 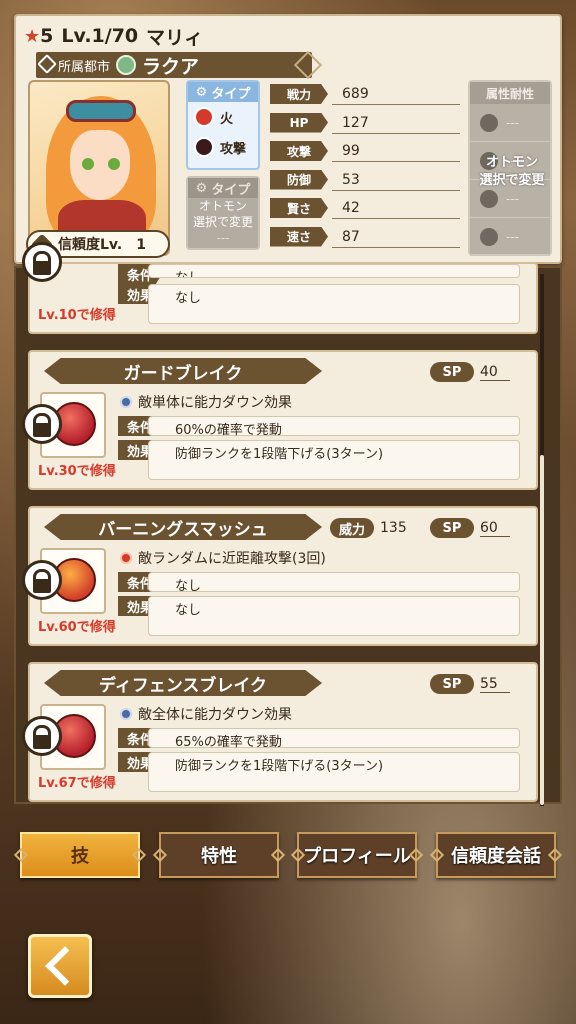 What do you see at coordinates (204, 147) in the screenshot?
I see `attack-icon` at bounding box center [204, 147].